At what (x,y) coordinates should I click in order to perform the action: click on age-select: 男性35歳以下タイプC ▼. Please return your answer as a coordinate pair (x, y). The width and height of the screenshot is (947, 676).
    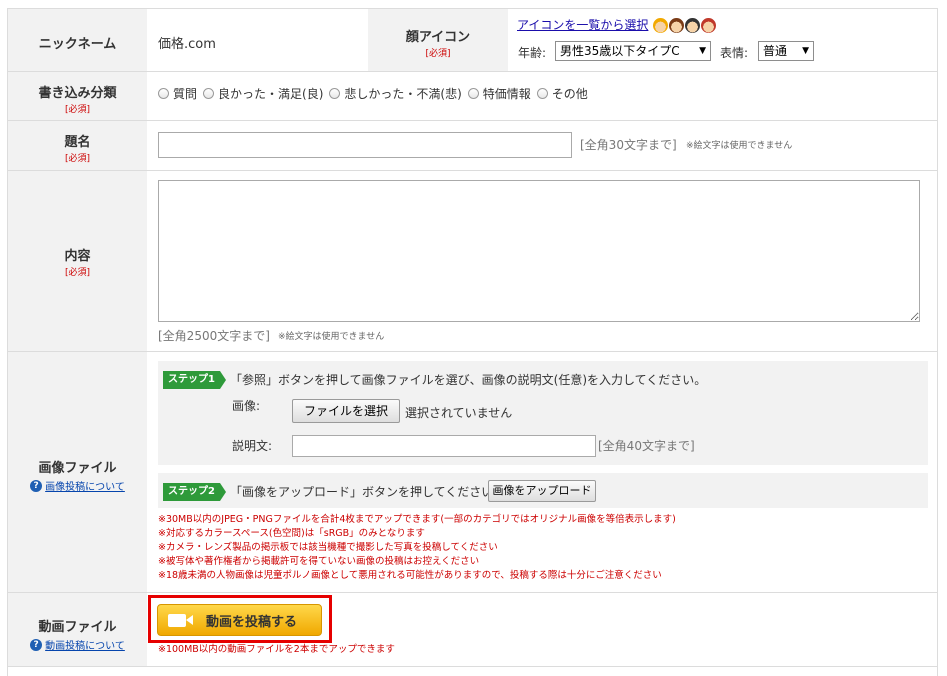
    Looking at the image, I should click on (633, 51).